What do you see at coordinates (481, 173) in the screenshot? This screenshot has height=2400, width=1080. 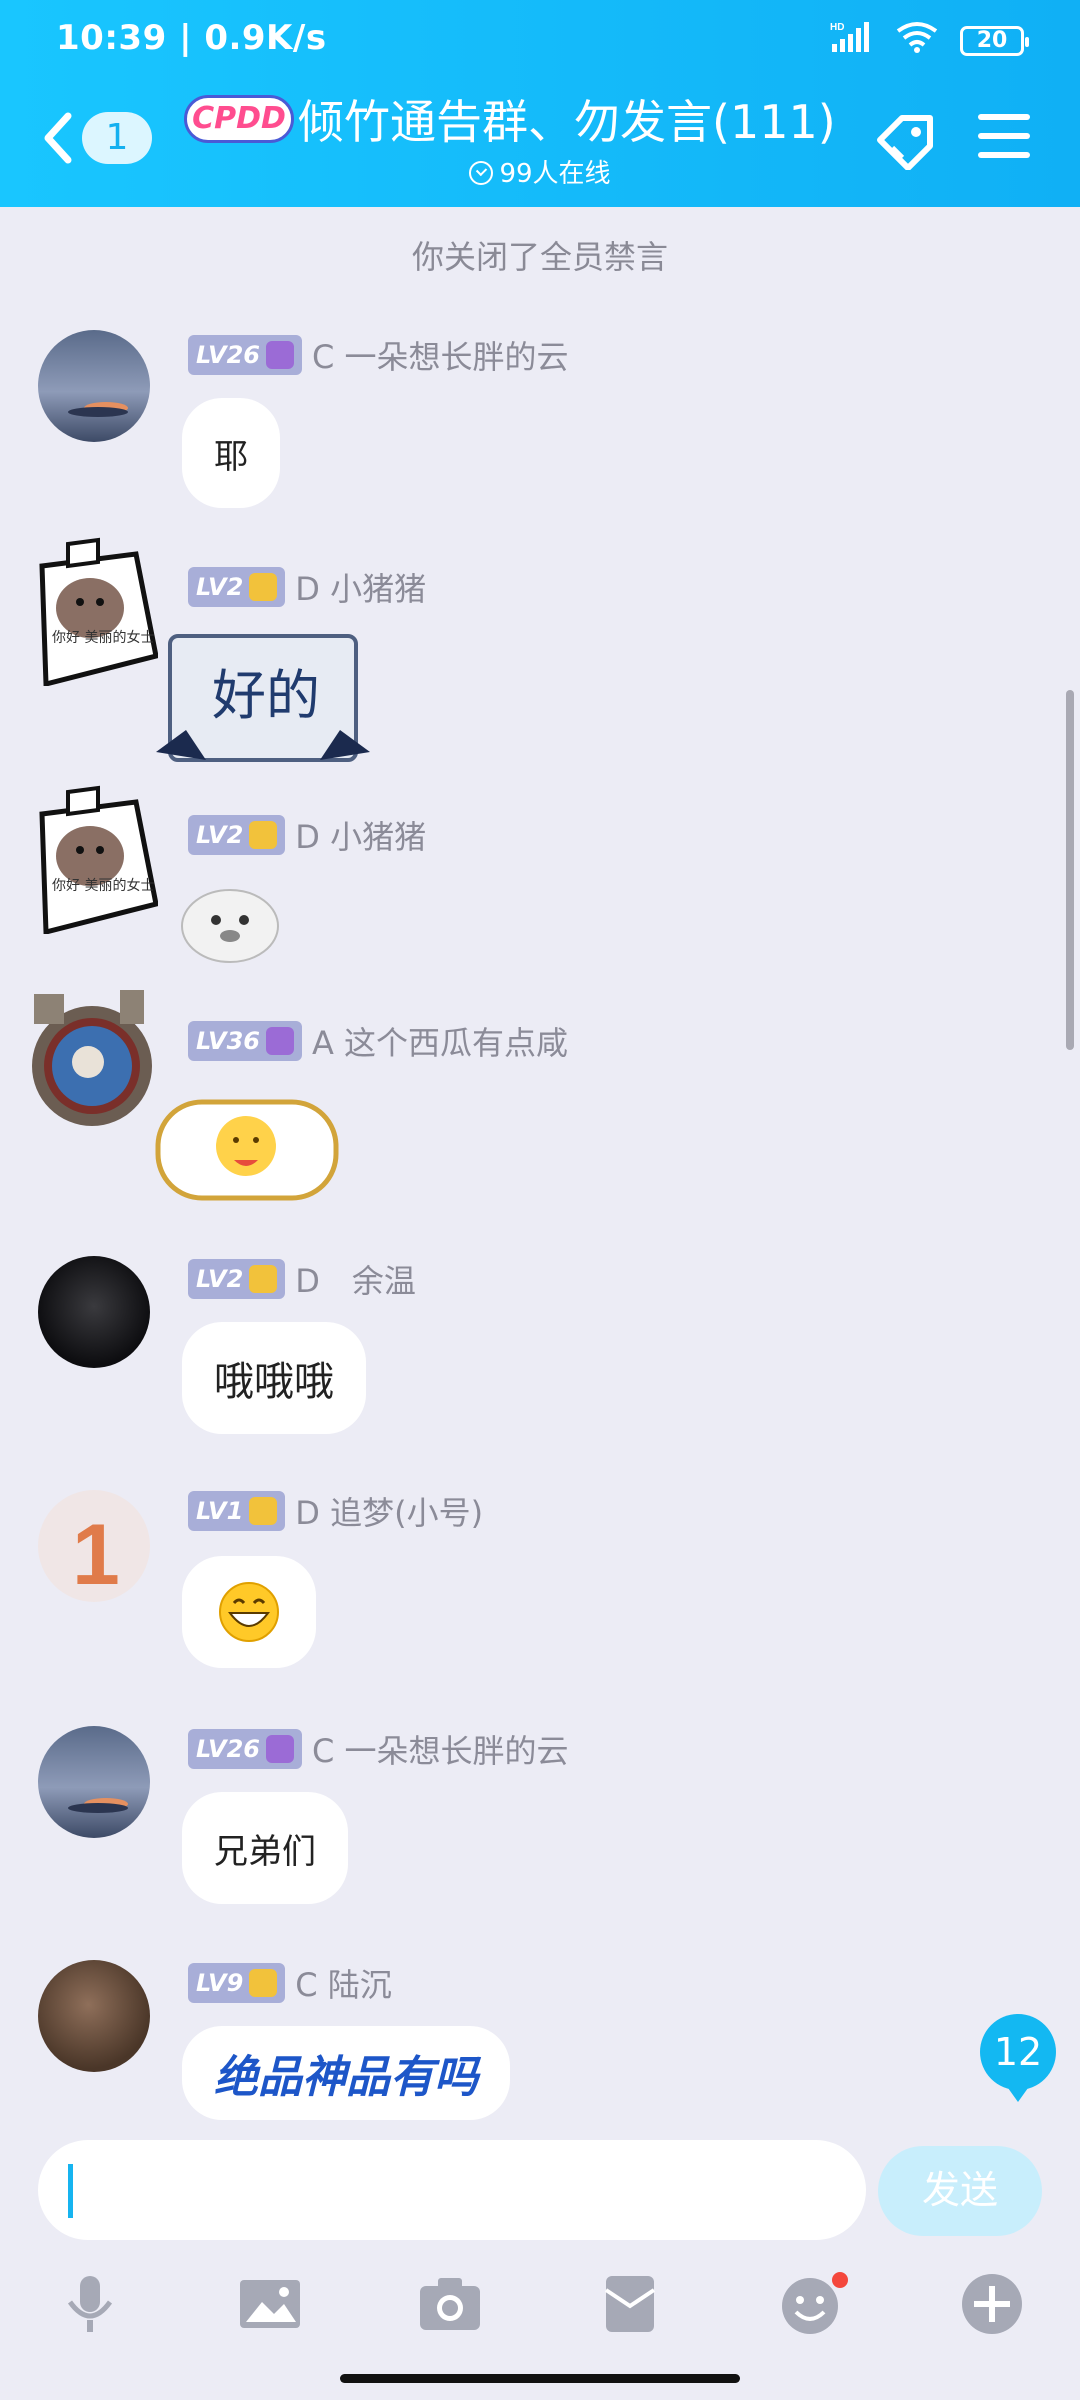 I see `online-check-icon` at bounding box center [481, 173].